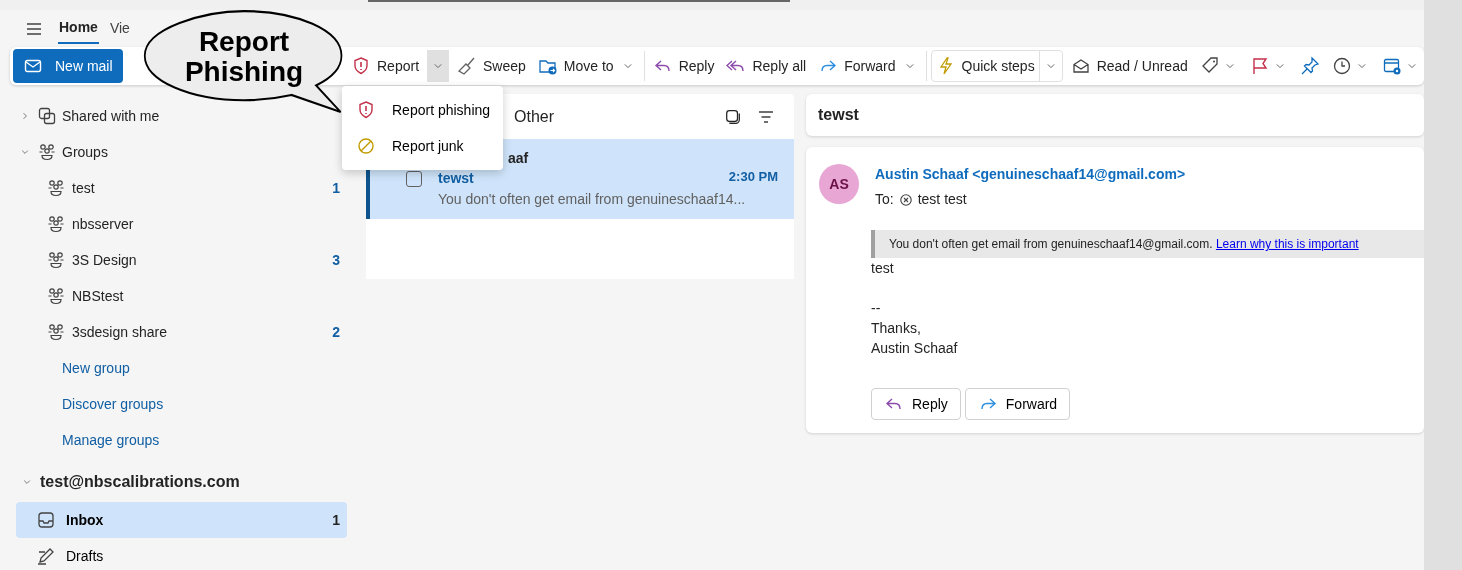 This screenshot has width=1462, height=570. What do you see at coordinates (1051, 244) in the screenshot?
I see `notice-text: You don't often get email from genuineschaaf14@gmail.com.` at bounding box center [1051, 244].